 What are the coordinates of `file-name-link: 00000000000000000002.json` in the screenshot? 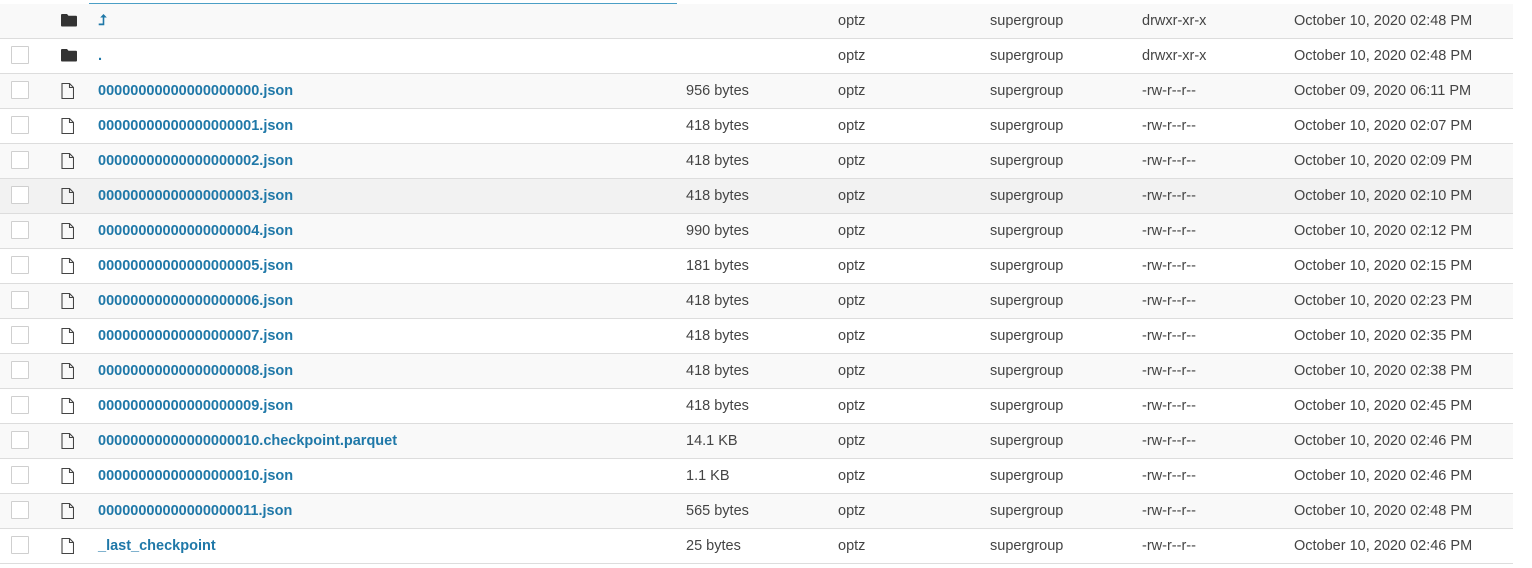 It's located at (195, 161).